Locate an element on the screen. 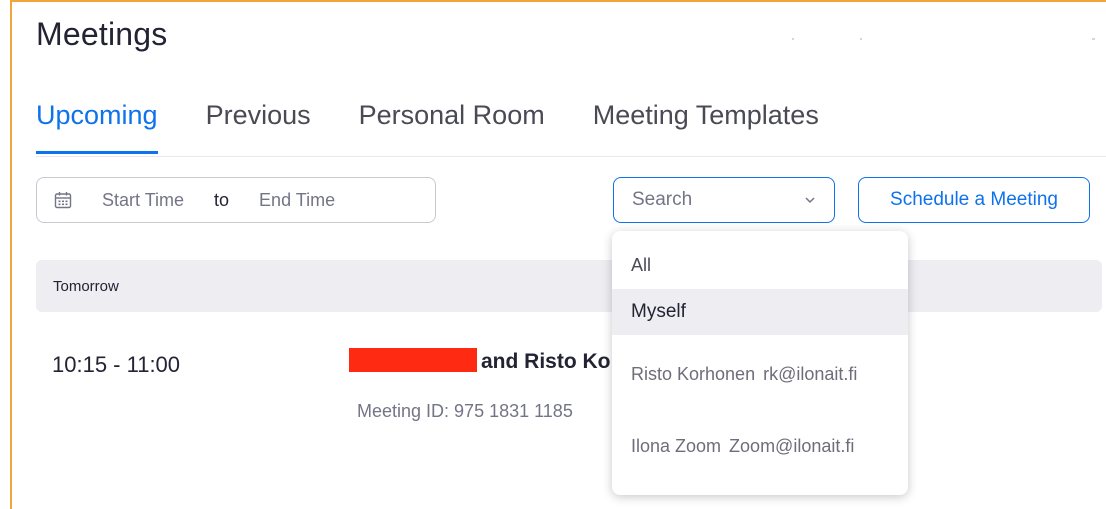 This screenshot has width=1106, height=509. page-title: Meetings is located at coordinates (102, 34).